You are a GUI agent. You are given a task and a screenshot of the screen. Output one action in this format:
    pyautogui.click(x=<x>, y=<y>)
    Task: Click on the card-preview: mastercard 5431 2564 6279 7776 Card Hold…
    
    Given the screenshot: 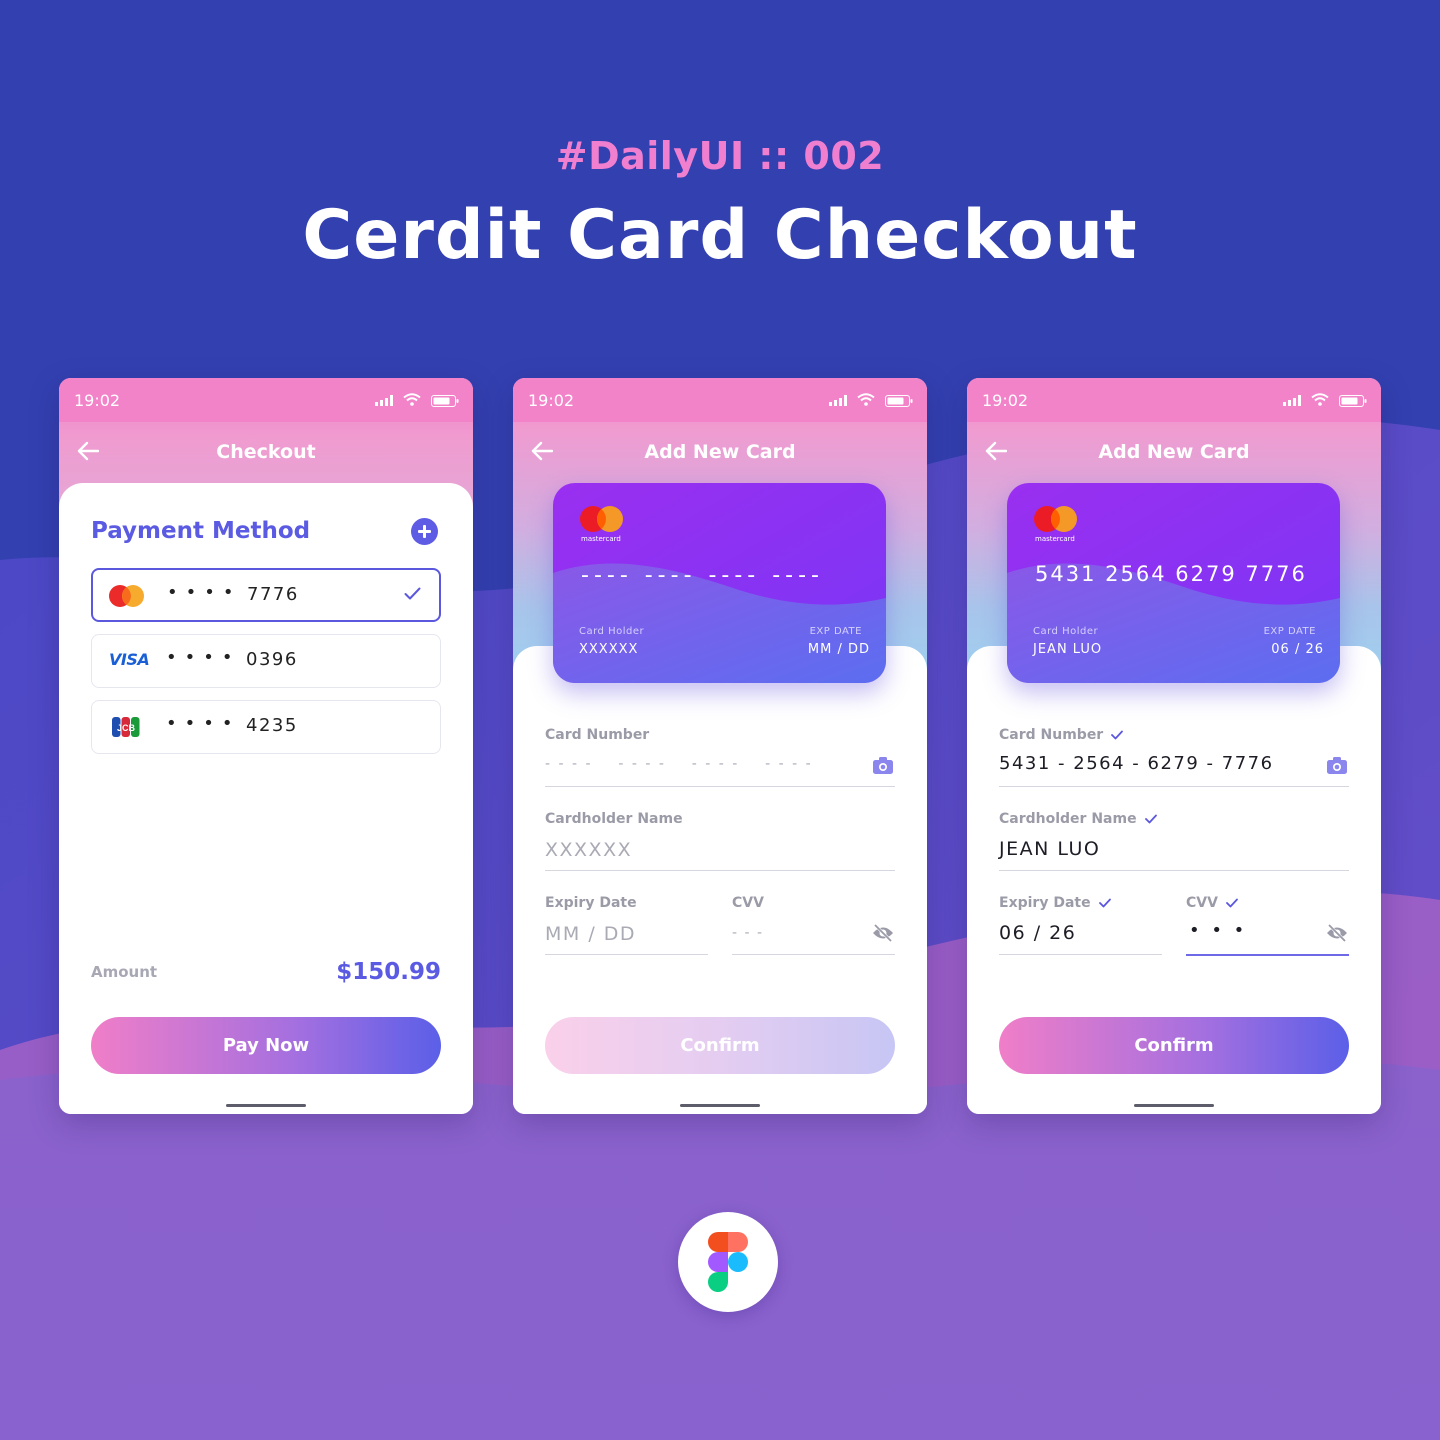 What is the action you would take?
    pyautogui.click(x=1173, y=583)
    